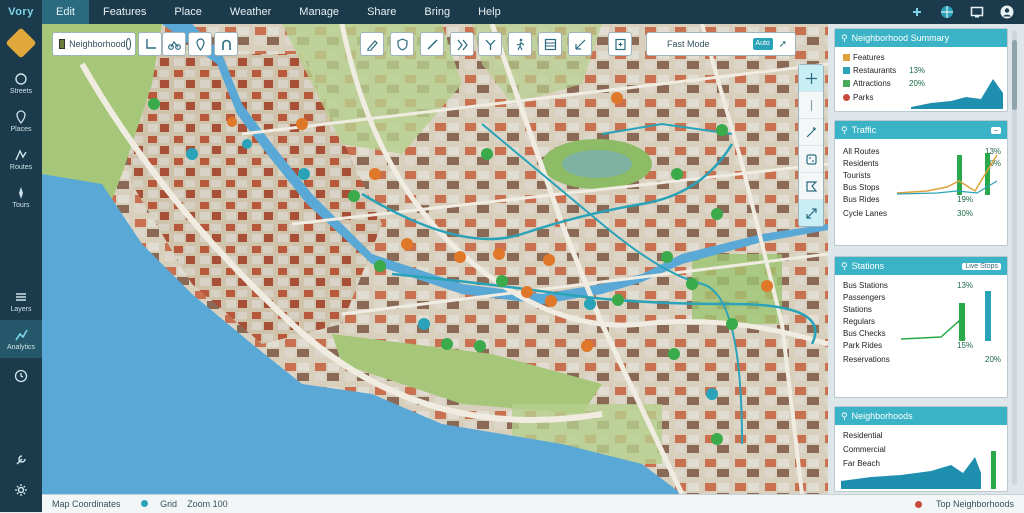 This screenshot has height=513, width=1024. Describe the element at coordinates (783, 44) in the screenshot. I see `chart-icon: ➚` at that location.